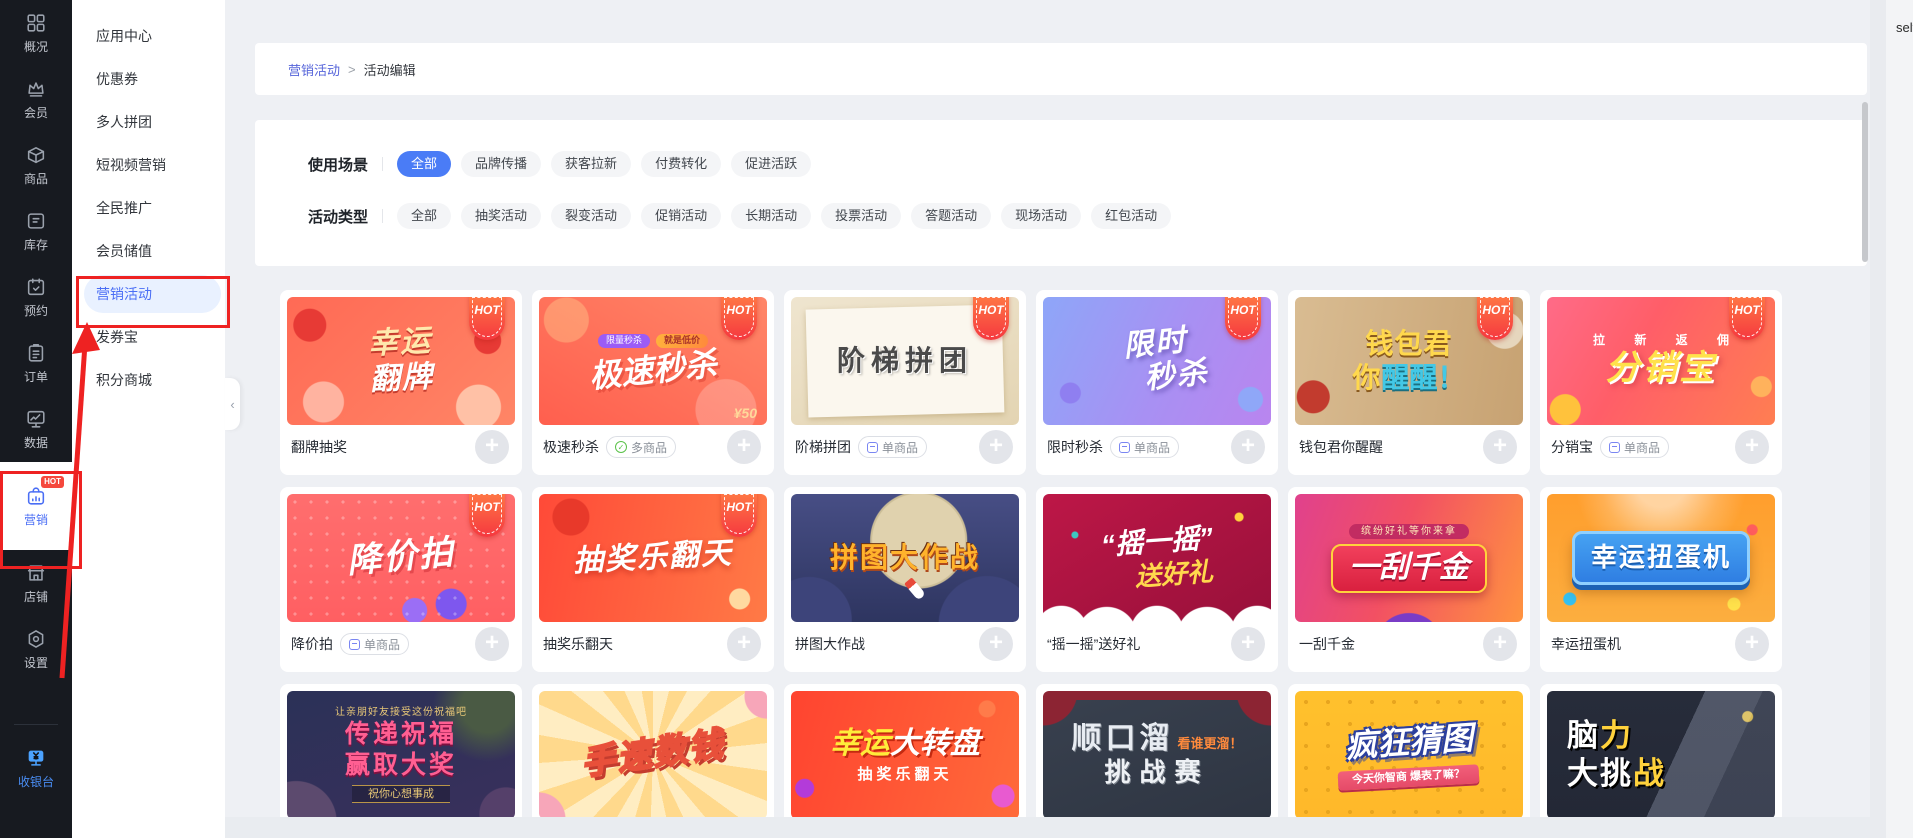  What do you see at coordinates (591, 164) in the screenshot?
I see `filter-option: 获客拉新` at bounding box center [591, 164].